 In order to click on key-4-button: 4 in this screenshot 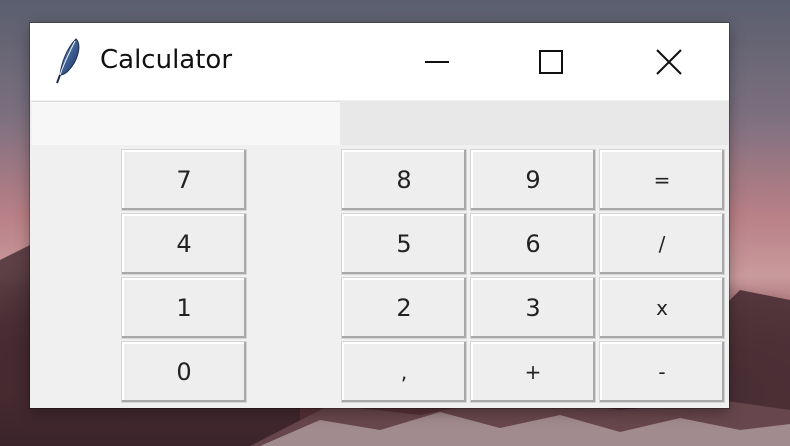, I will do `click(184, 244)`.